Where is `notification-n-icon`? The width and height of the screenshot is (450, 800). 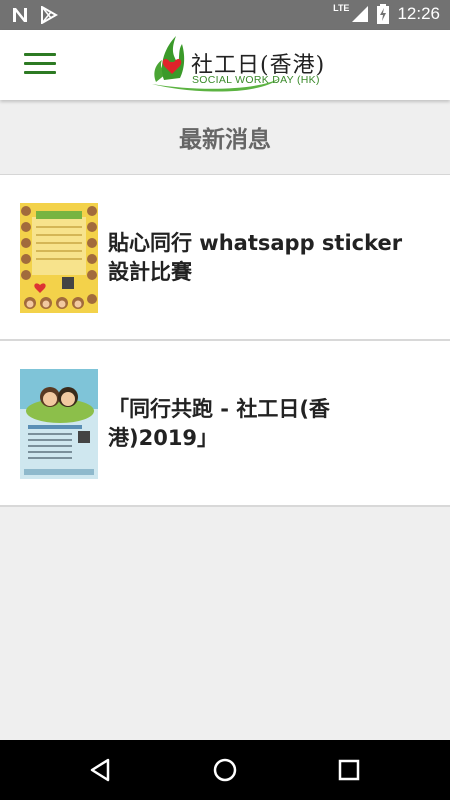
notification-n-icon is located at coordinates (20, 15).